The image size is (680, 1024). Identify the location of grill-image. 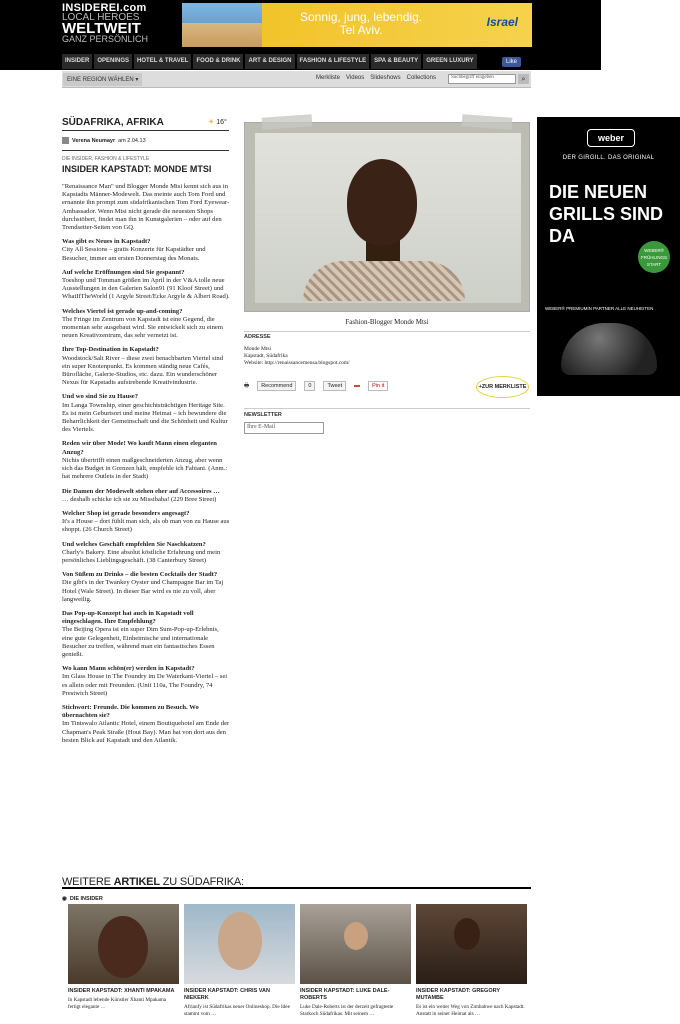
(609, 349).